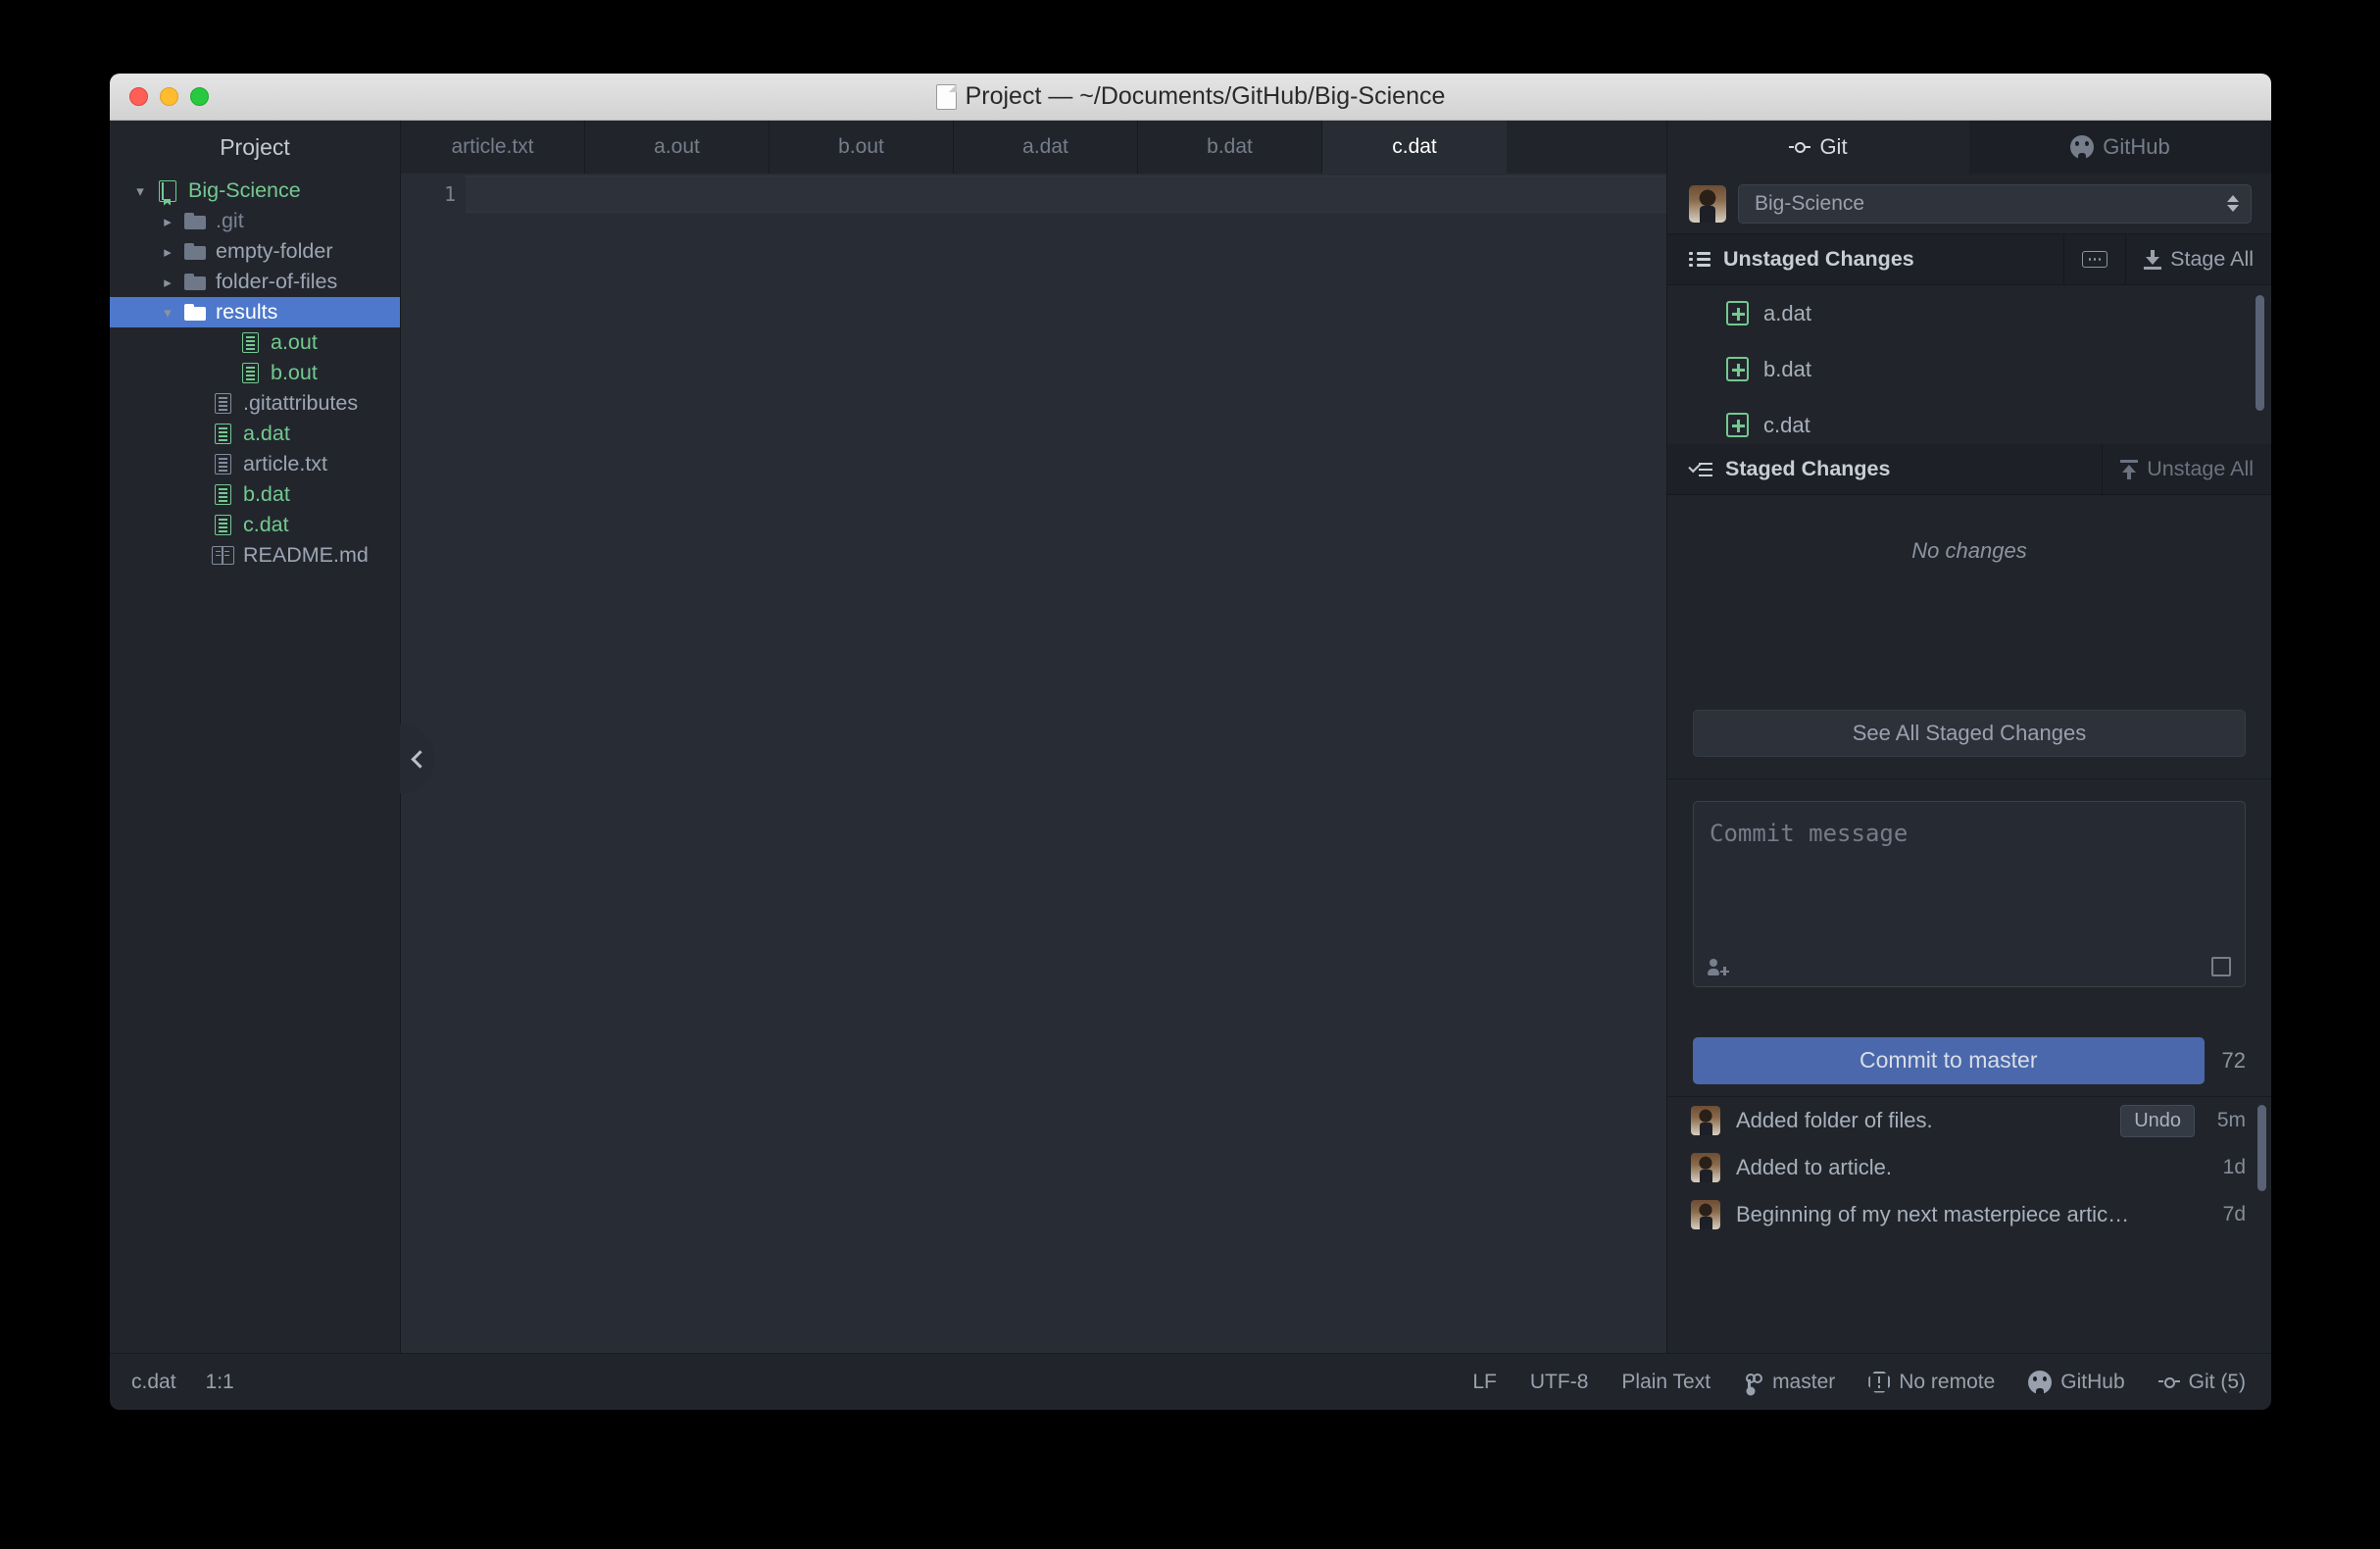 The width and height of the screenshot is (2380, 1549). Describe the element at coordinates (1066, 194) in the screenshot. I see `active-line-highlight` at that location.